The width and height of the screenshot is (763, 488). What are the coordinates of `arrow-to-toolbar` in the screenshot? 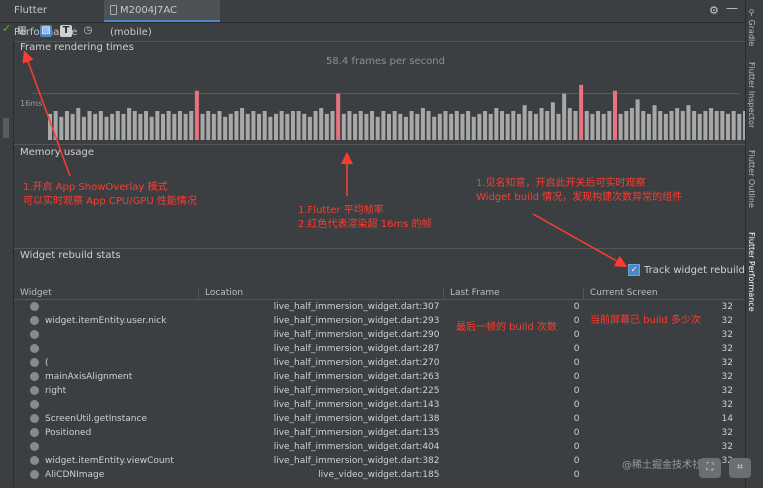 It's located at (46, 113).